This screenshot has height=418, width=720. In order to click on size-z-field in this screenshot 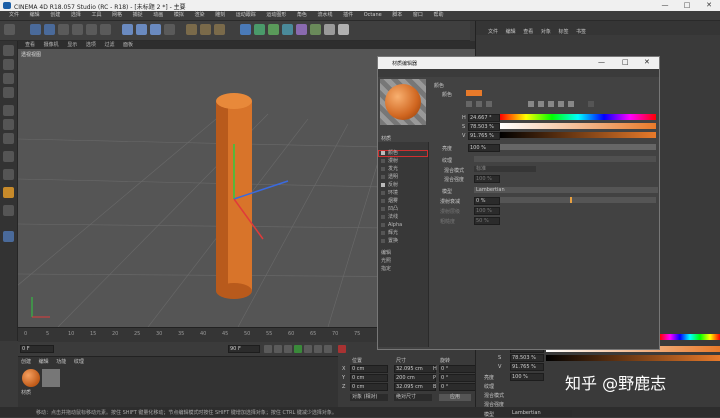, I will do `click(415, 387)`.